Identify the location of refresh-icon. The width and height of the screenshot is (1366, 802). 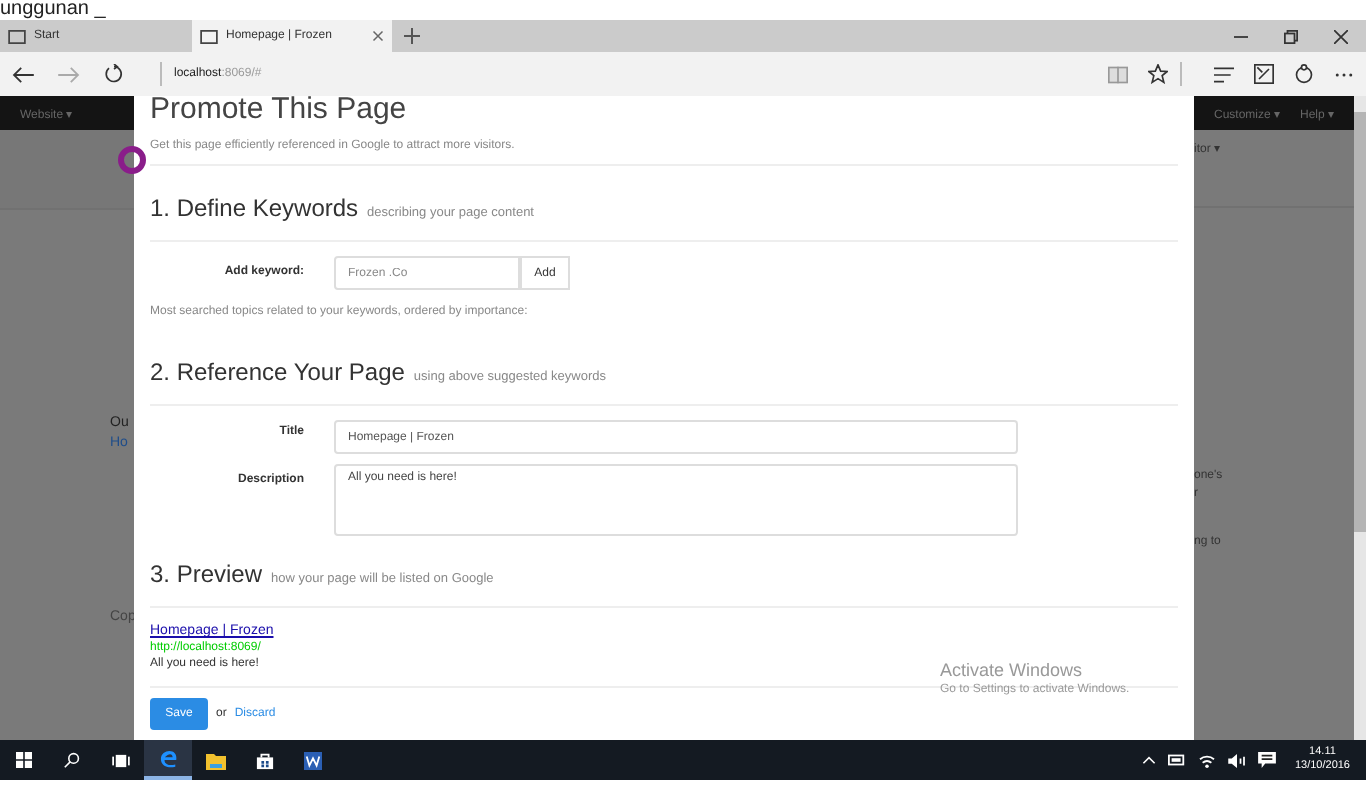
(114, 74).